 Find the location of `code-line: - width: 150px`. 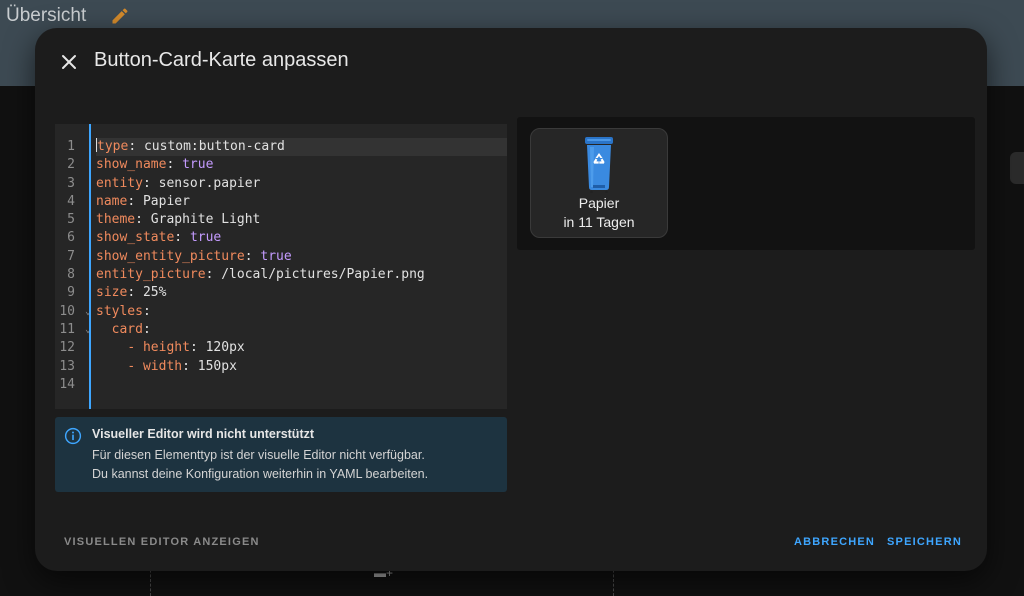

code-line: - width: 150px is located at coordinates (301, 367).